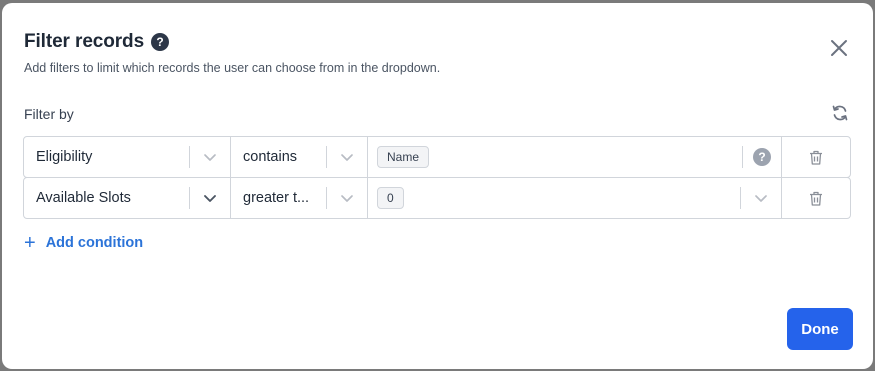 This screenshot has height=371, width=875. What do you see at coordinates (64, 157) in the screenshot?
I see `field-select-value: Eligibility` at bounding box center [64, 157].